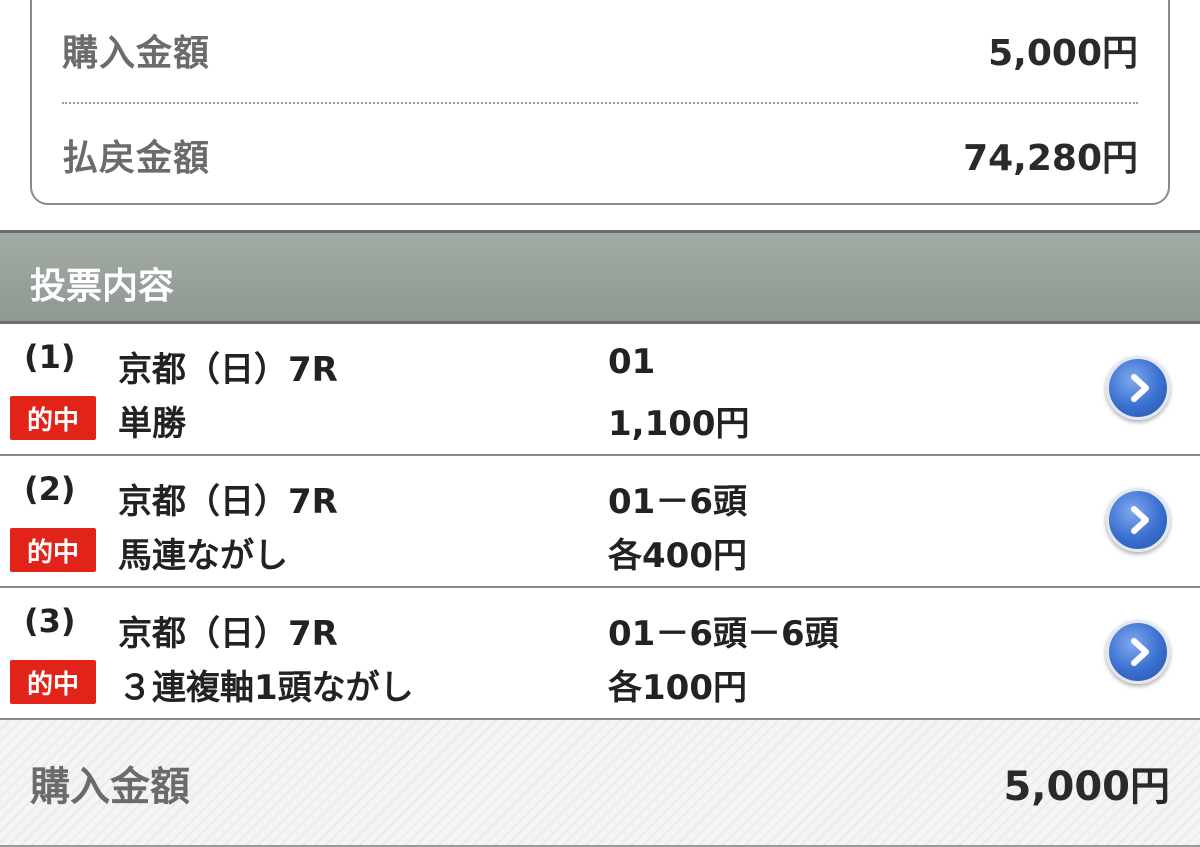 This screenshot has width=1200, height=847. What do you see at coordinates (136, 158) in the screenshot?
I see `payout-amount-label: 払戻金額` at bounding box center [136, 158].